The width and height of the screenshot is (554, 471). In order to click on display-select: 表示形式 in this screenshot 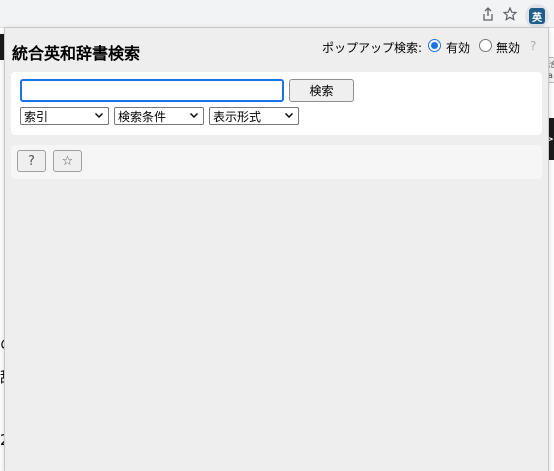, I will do `click(254, 116)`.